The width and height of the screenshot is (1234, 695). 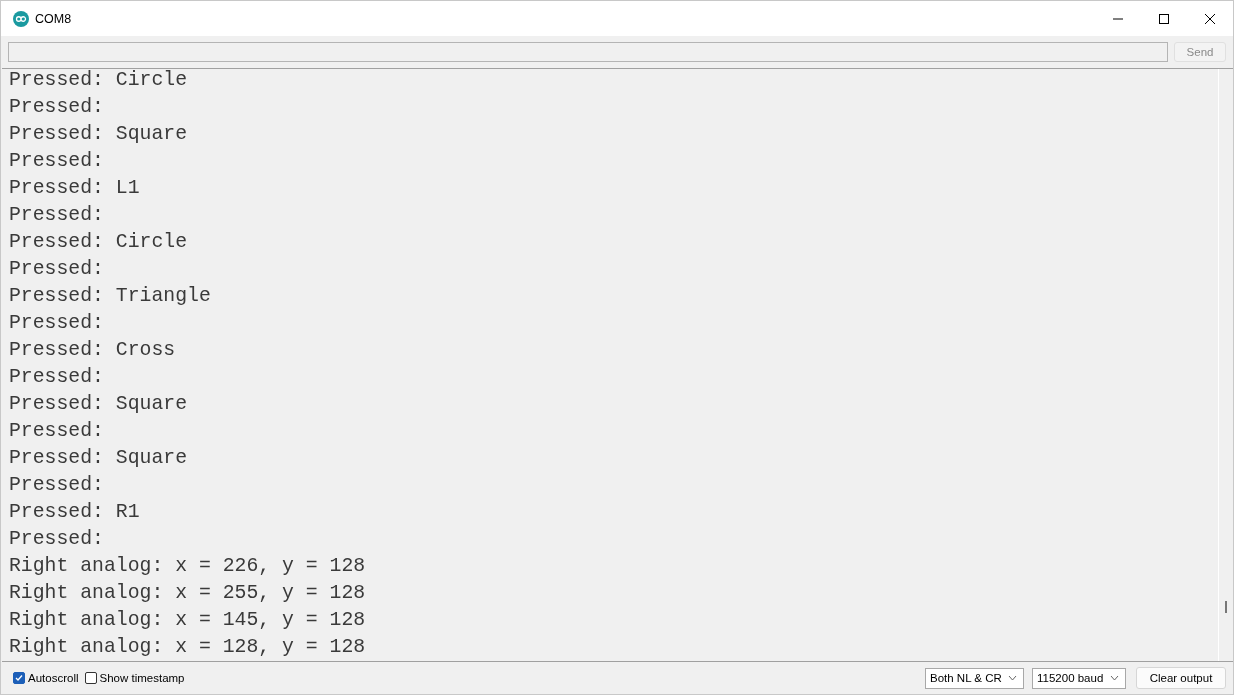 I want to click on output-line: Pressed: Triangle, so click(x=110, y=296).